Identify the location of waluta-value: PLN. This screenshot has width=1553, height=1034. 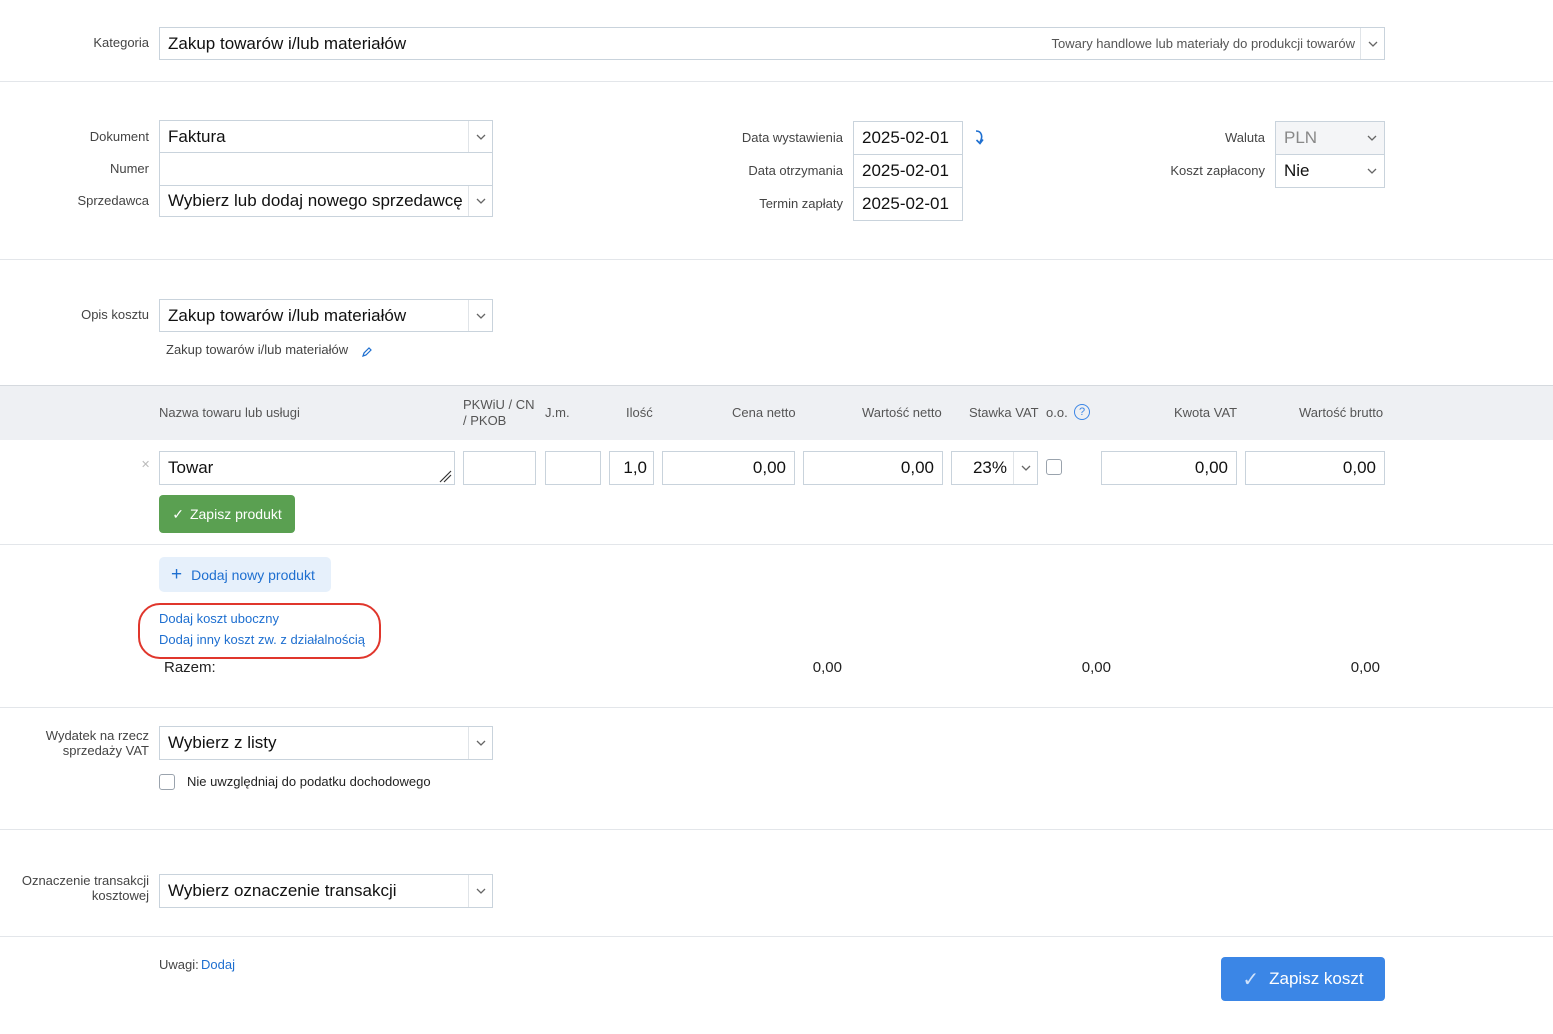
(1301, 137).